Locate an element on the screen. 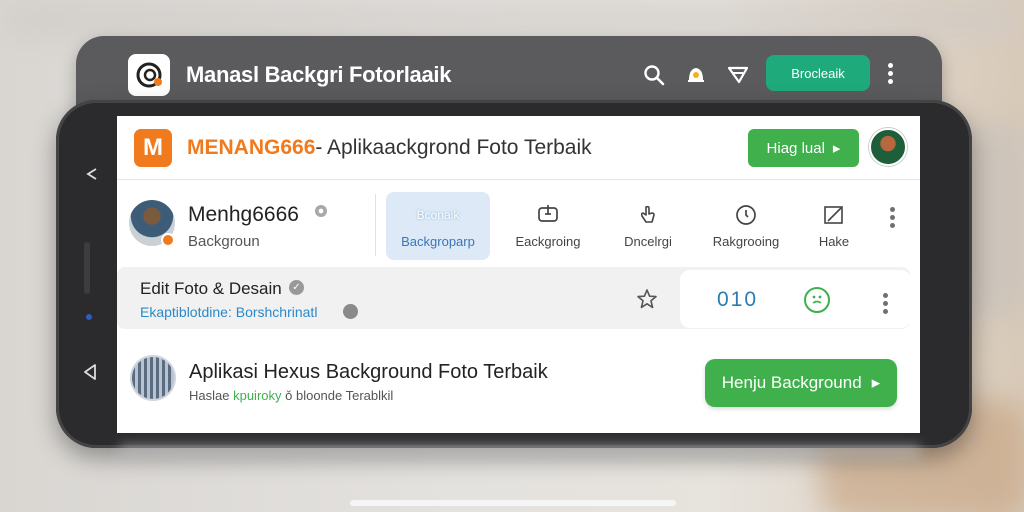 The image size is (1024, 512). app-title: Manasl Backgri Fotorlaaik is located at coordinates (319, 74).